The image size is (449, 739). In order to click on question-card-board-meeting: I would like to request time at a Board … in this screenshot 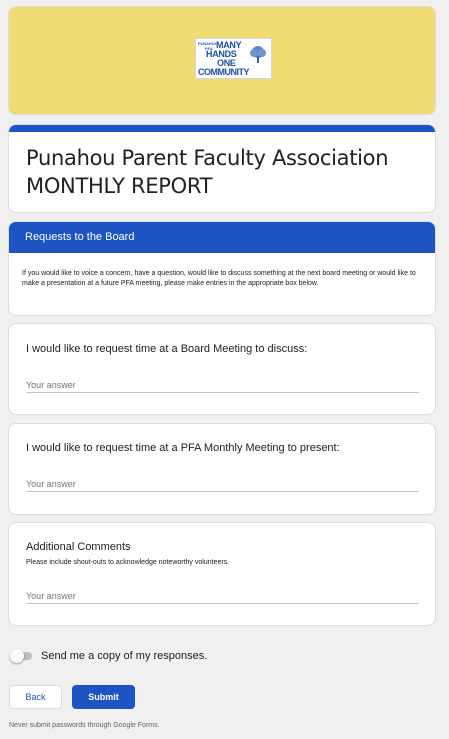, I will do `click(222, 369)`.